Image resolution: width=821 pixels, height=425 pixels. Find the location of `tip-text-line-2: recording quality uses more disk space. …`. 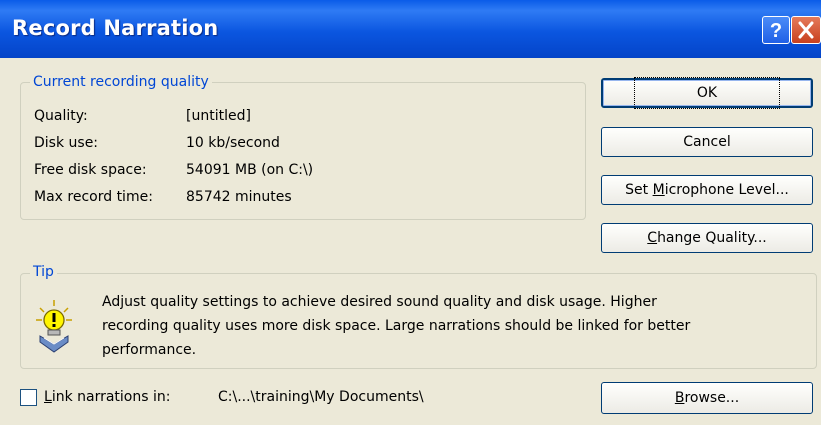

tip-text-line-2: recording quality uses more disk space. … is located at coordinates (396, 326).